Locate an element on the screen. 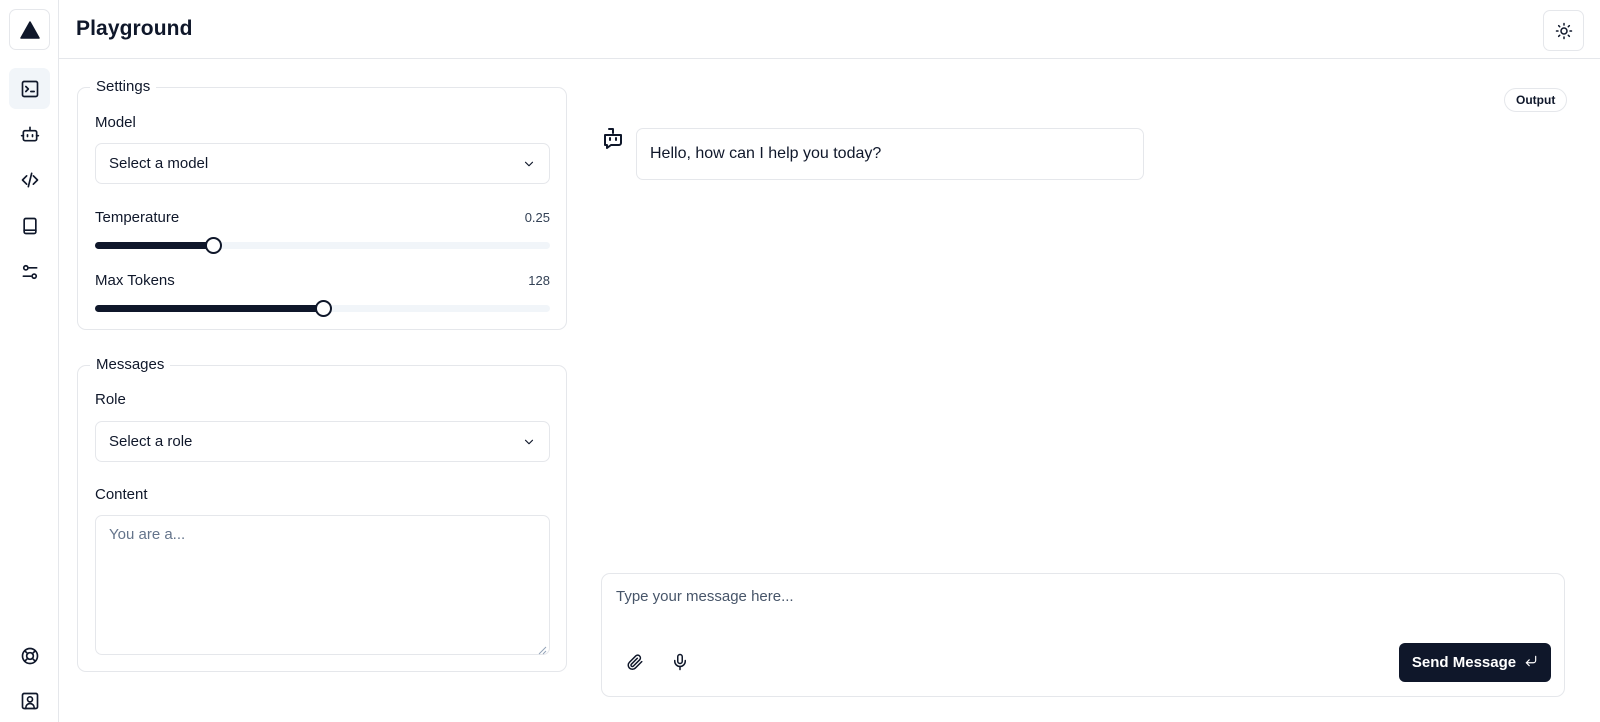  terminal-icon is located at coordinates (30, 89).